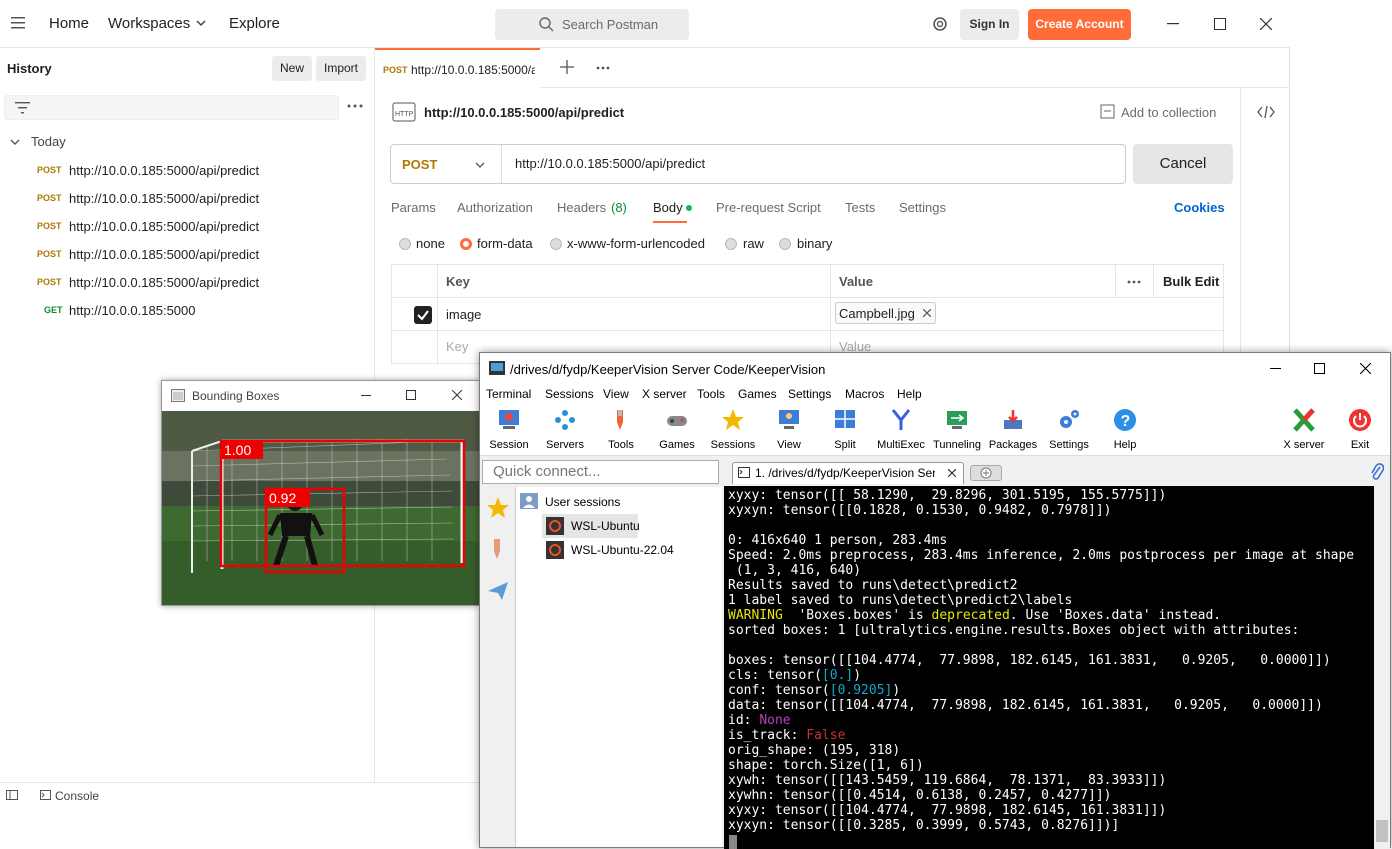 This screenshot has height=849, width=1392. Describe the element at coordinates (556, 244) in the screenshot. I see `radio-urlencoded` at that location.